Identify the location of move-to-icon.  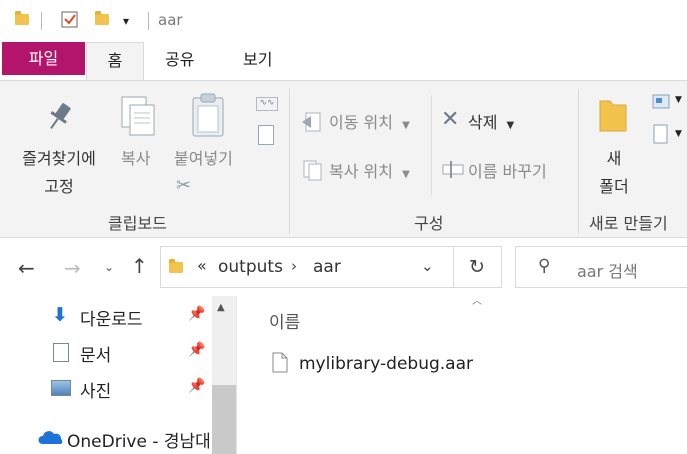
(313, 122).